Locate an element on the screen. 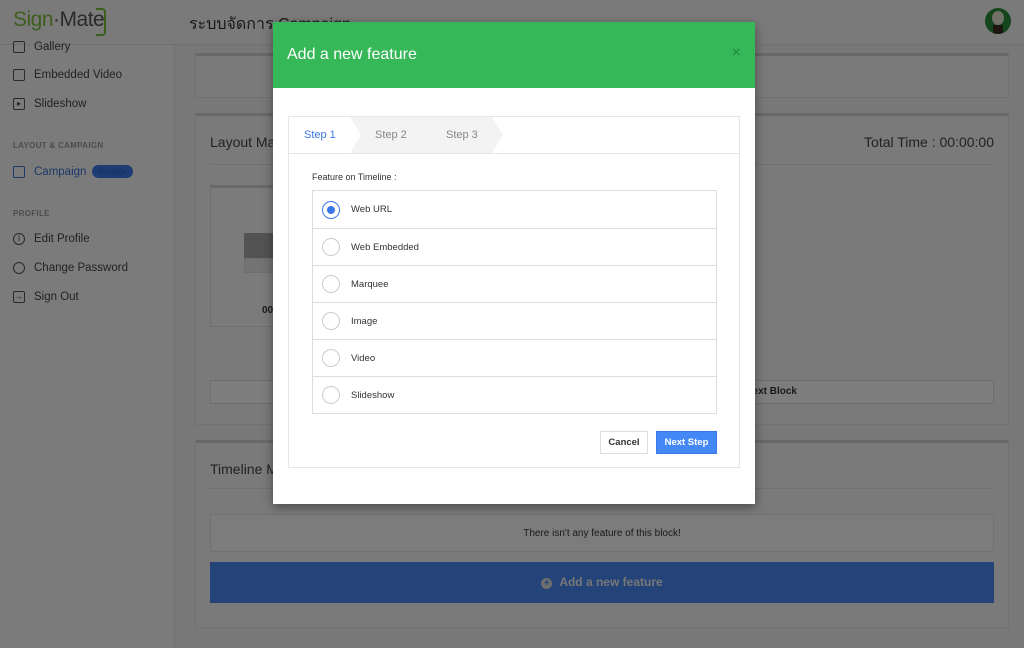 The width and height of the screenshot is (1024, 648). modal-title: Add a new feature is located at coordinates (352, 54).